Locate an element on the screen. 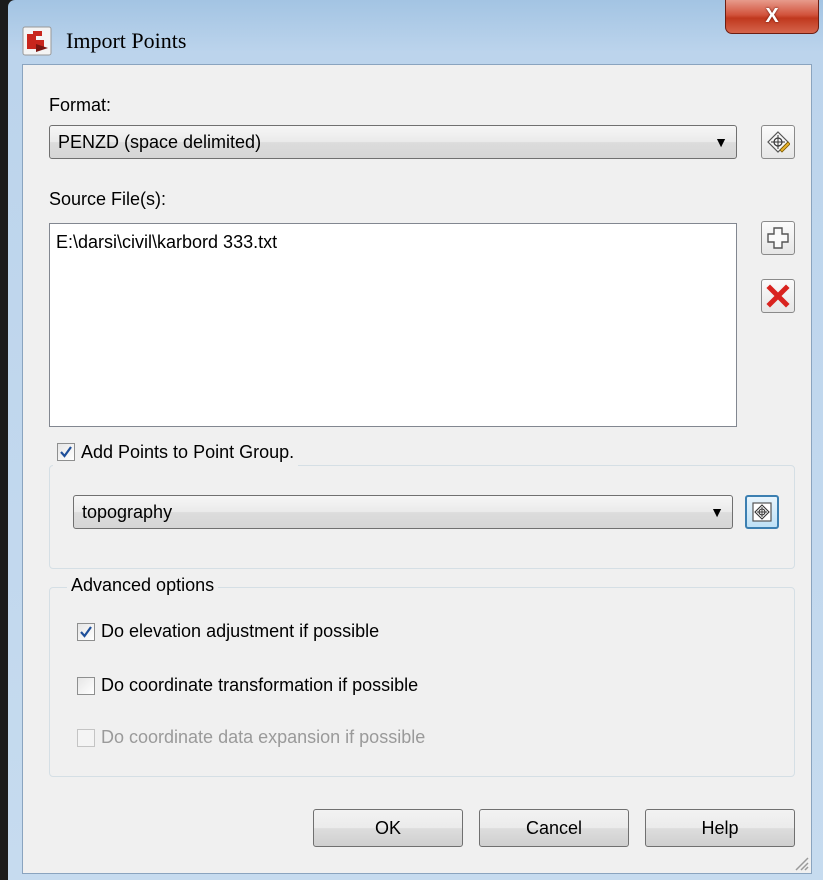 The image size is (823, 880). format-select: PENZD (space delimited) ▼ is located at coordinates (393, 142).